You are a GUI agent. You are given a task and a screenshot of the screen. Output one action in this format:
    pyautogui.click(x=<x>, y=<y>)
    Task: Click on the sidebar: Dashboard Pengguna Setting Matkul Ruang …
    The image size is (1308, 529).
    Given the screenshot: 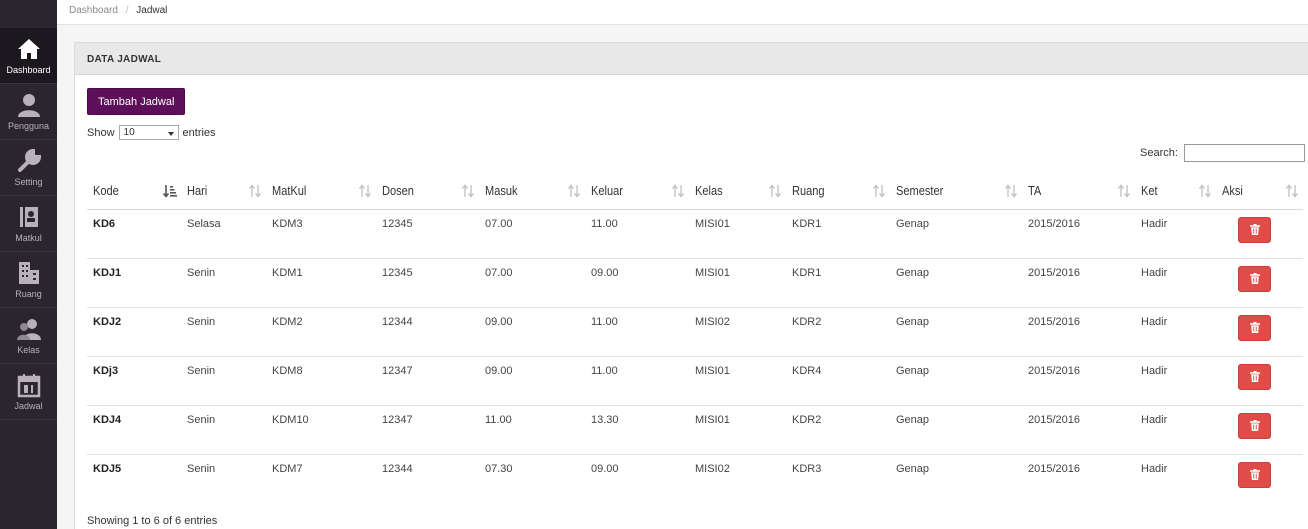 What is the action you would take?
    pyautogui.click(x=28, y=264)
    